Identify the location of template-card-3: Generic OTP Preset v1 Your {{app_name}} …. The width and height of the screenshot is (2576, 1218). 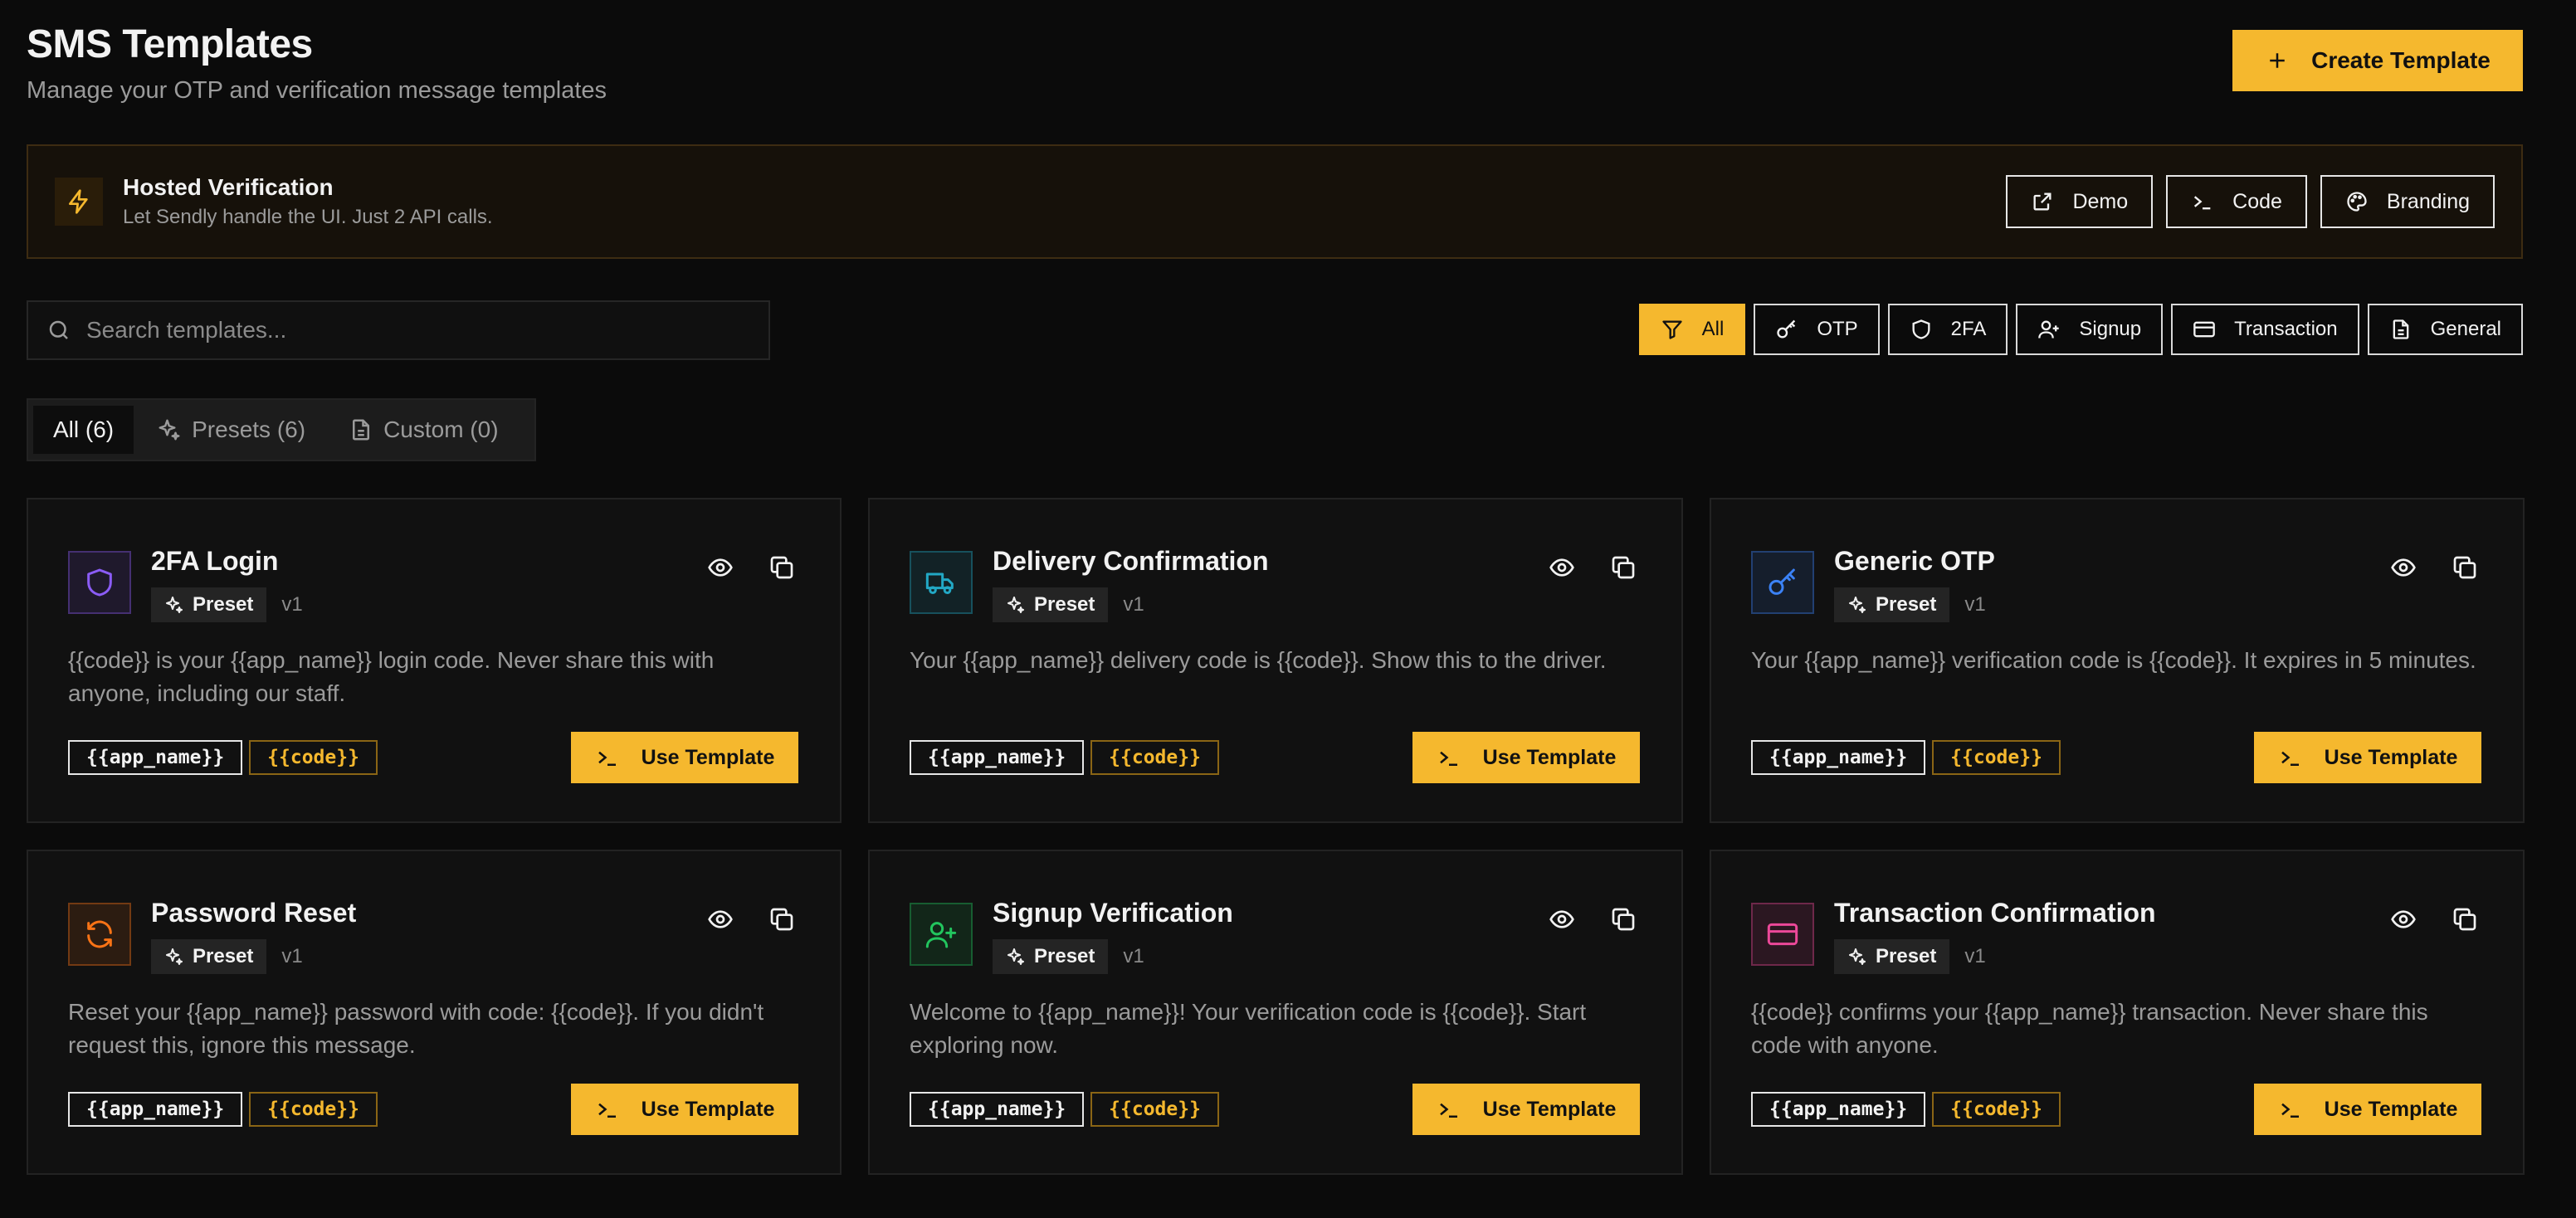
(2118, 660).